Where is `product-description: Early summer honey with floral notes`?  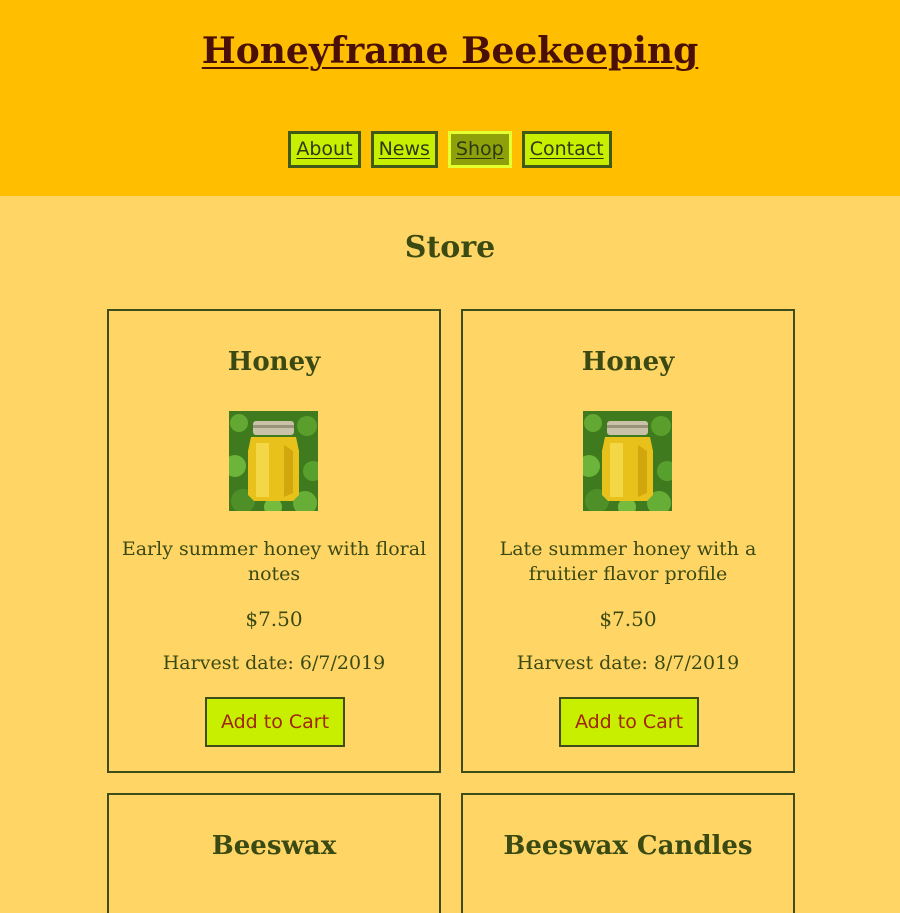
product-description: Early summer honey with floral notes is located at coordinates (274, 561).